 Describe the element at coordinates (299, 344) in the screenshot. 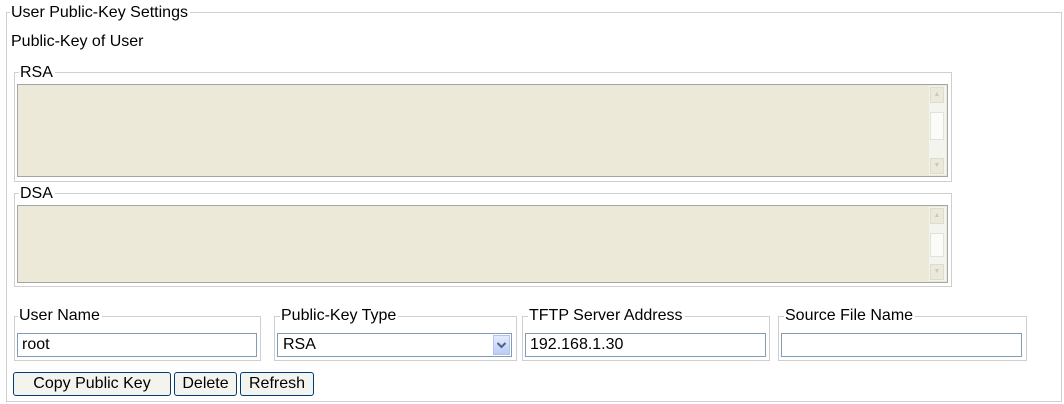

I see `public-key-type-value: RSA` at that location.